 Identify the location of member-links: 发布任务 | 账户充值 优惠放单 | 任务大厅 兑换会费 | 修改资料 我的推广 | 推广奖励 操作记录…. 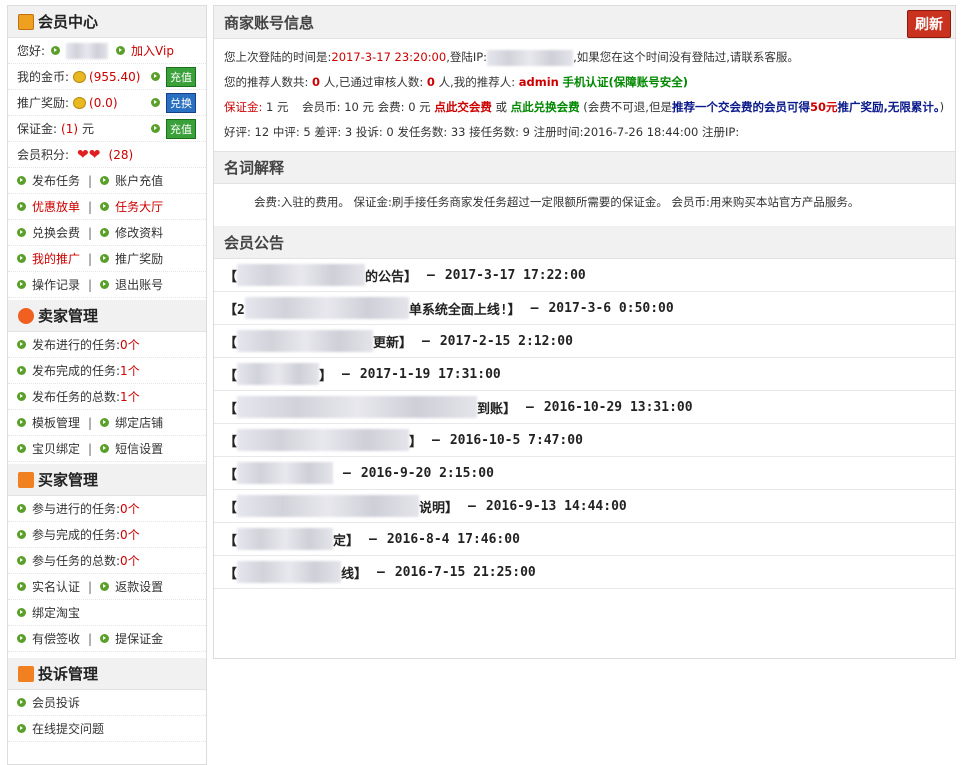
(107, 233).